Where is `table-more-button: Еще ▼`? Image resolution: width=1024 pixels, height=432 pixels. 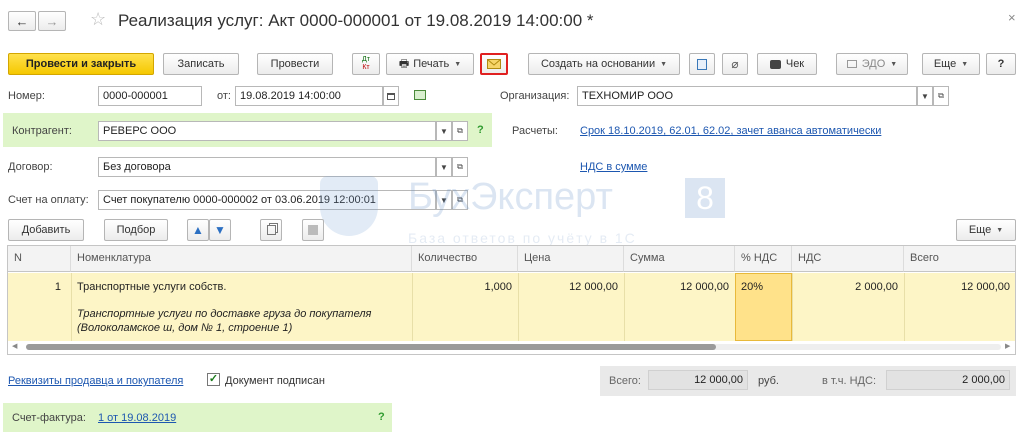
table-more-button: Еще ▼ is located at coordinates (986, 230).